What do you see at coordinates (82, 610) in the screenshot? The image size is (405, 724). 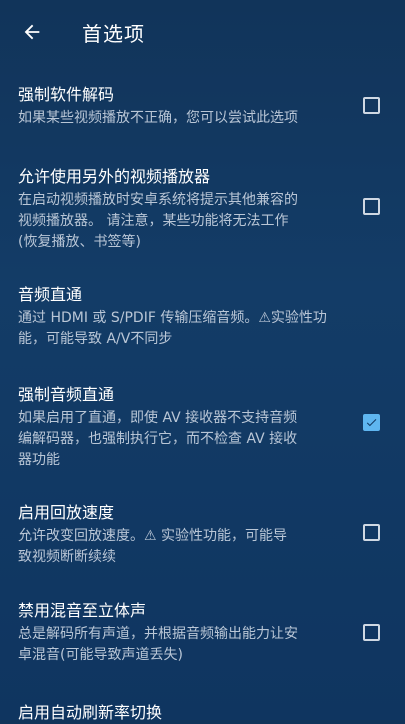 I see `setting-title: 禁用混音至立体声` at bounding box center [82, 610].